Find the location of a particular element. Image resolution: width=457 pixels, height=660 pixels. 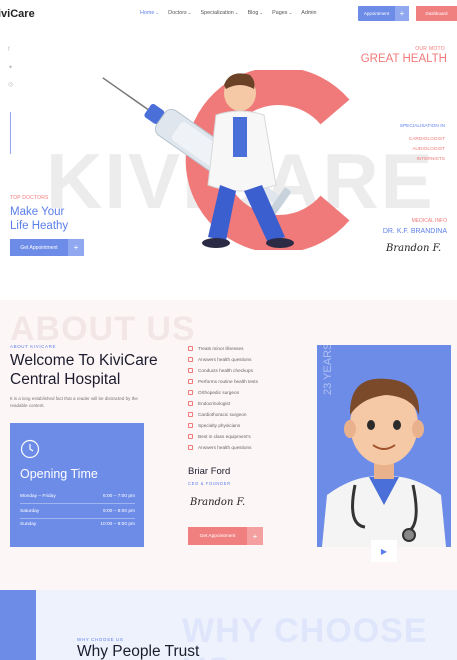

specialisation-label: SPECIALISATION IN is located at coordinates (422, 126).